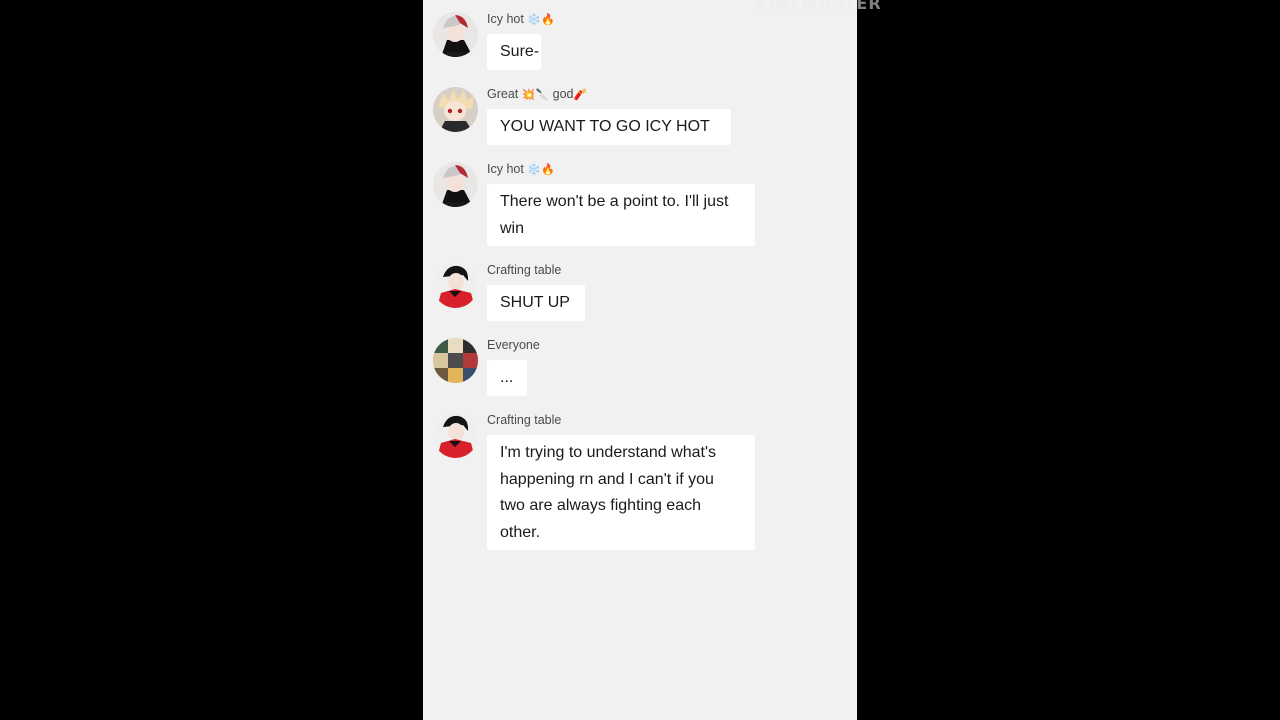  I want to click on kinemaster-watermark: KINEMASTER, so click(818, 6).